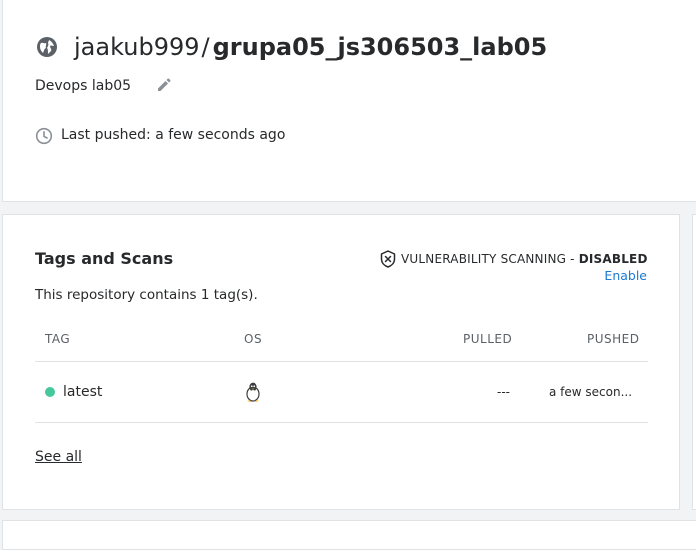  I want to click on repository-title: jaakub999/grupa05_js306503_lab05, so click(310, 47).